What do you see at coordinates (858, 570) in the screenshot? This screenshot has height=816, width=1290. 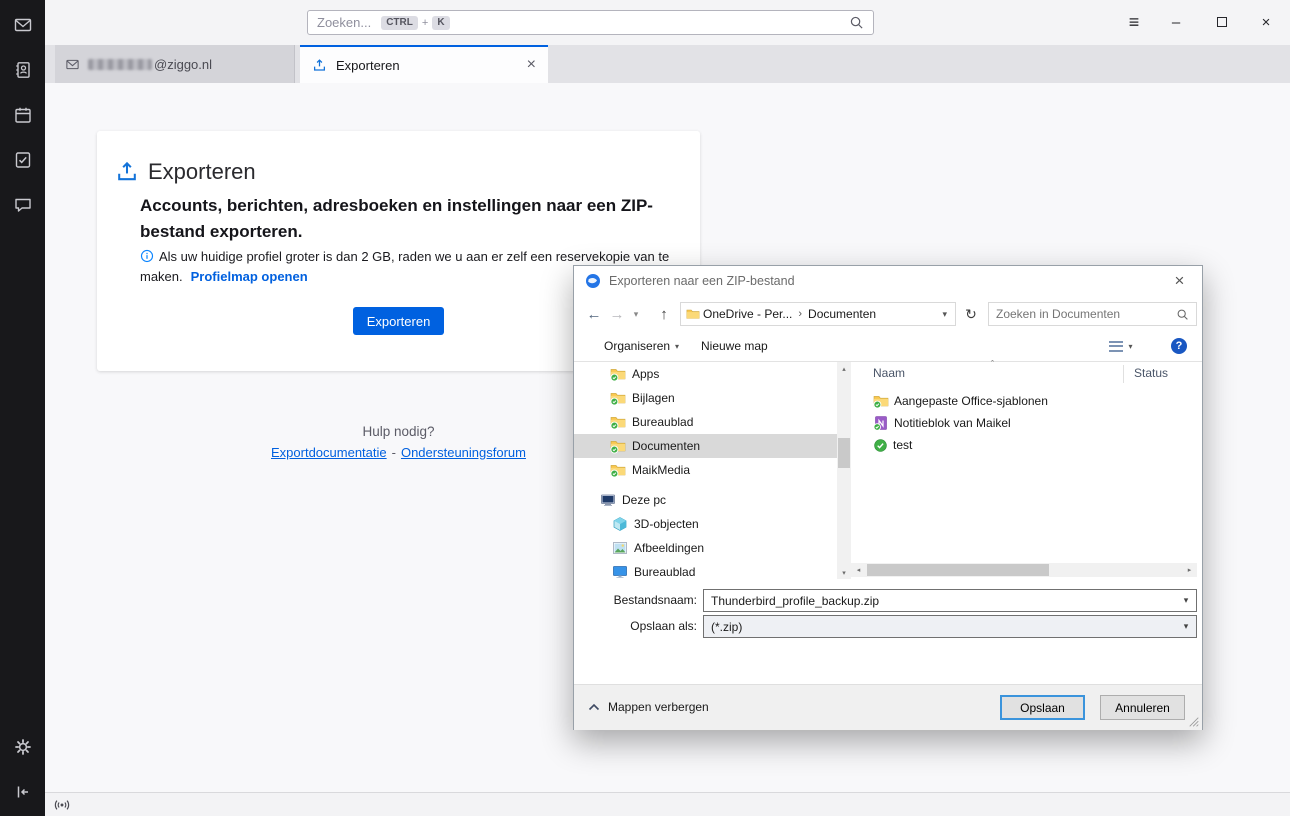 I see `scroll-left-icon: ◂` at bounding box center [858, 570].